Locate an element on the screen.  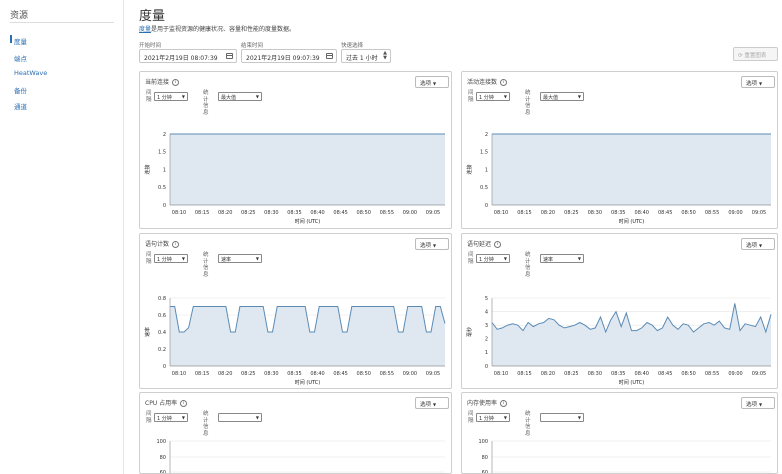
y-axis-title: 速率 is located at coordinates (147, 332).